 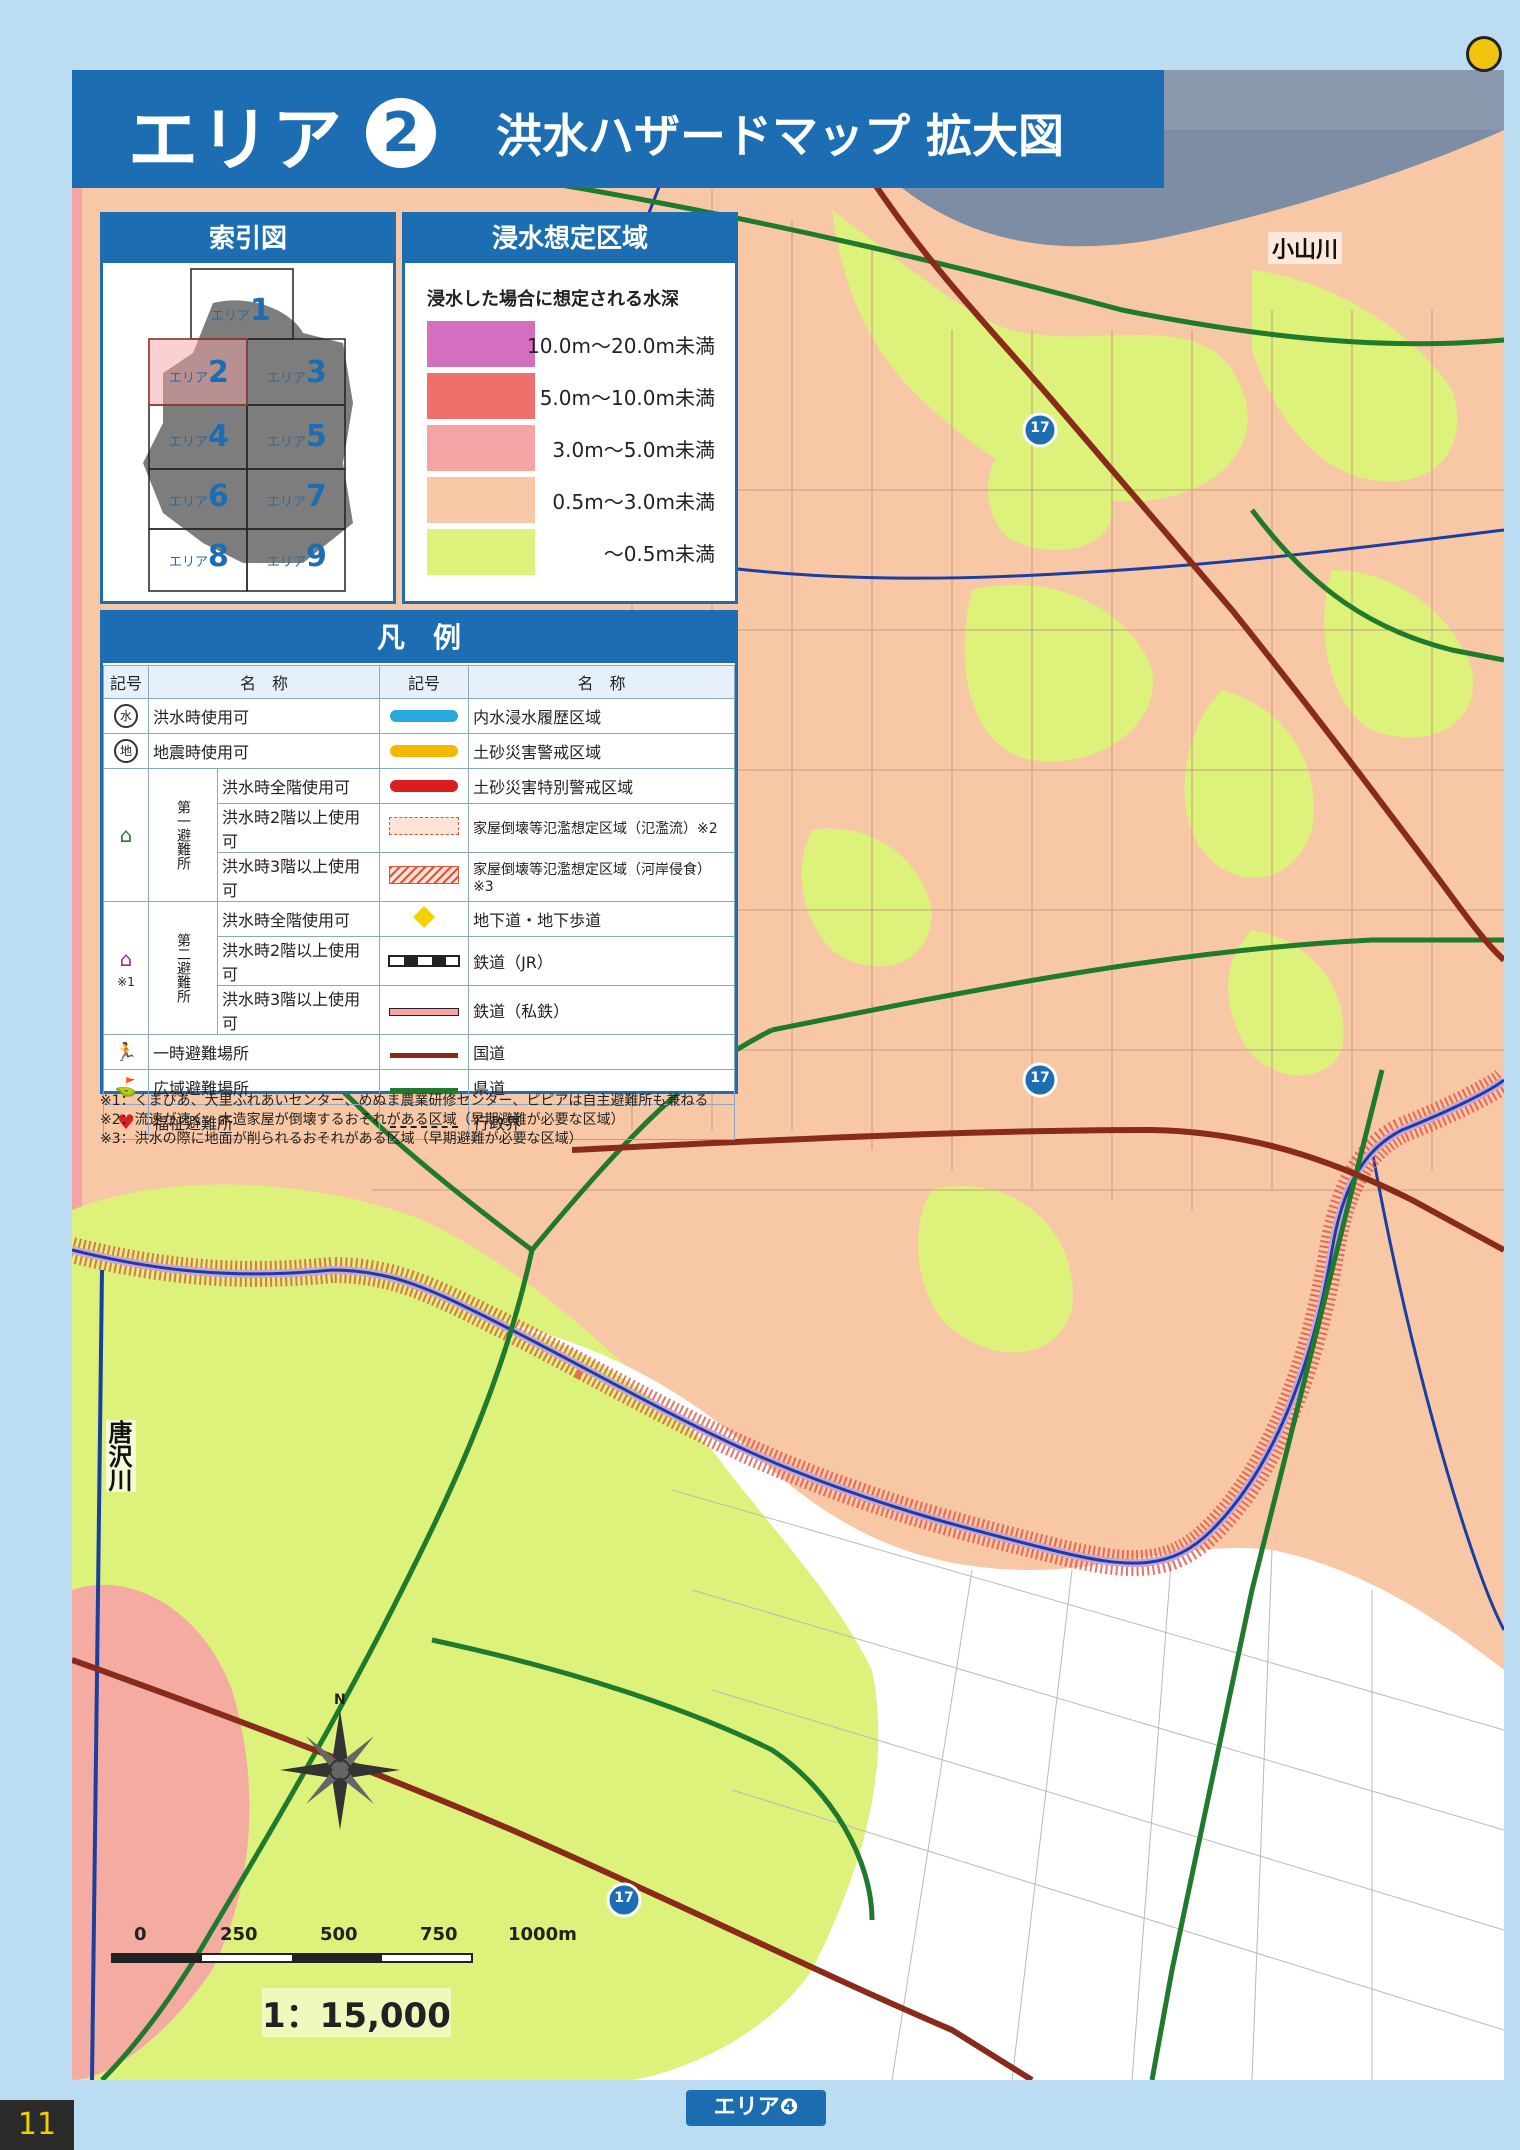 I want to click on col-name-2: 名 称, so click(x=601, y=682).